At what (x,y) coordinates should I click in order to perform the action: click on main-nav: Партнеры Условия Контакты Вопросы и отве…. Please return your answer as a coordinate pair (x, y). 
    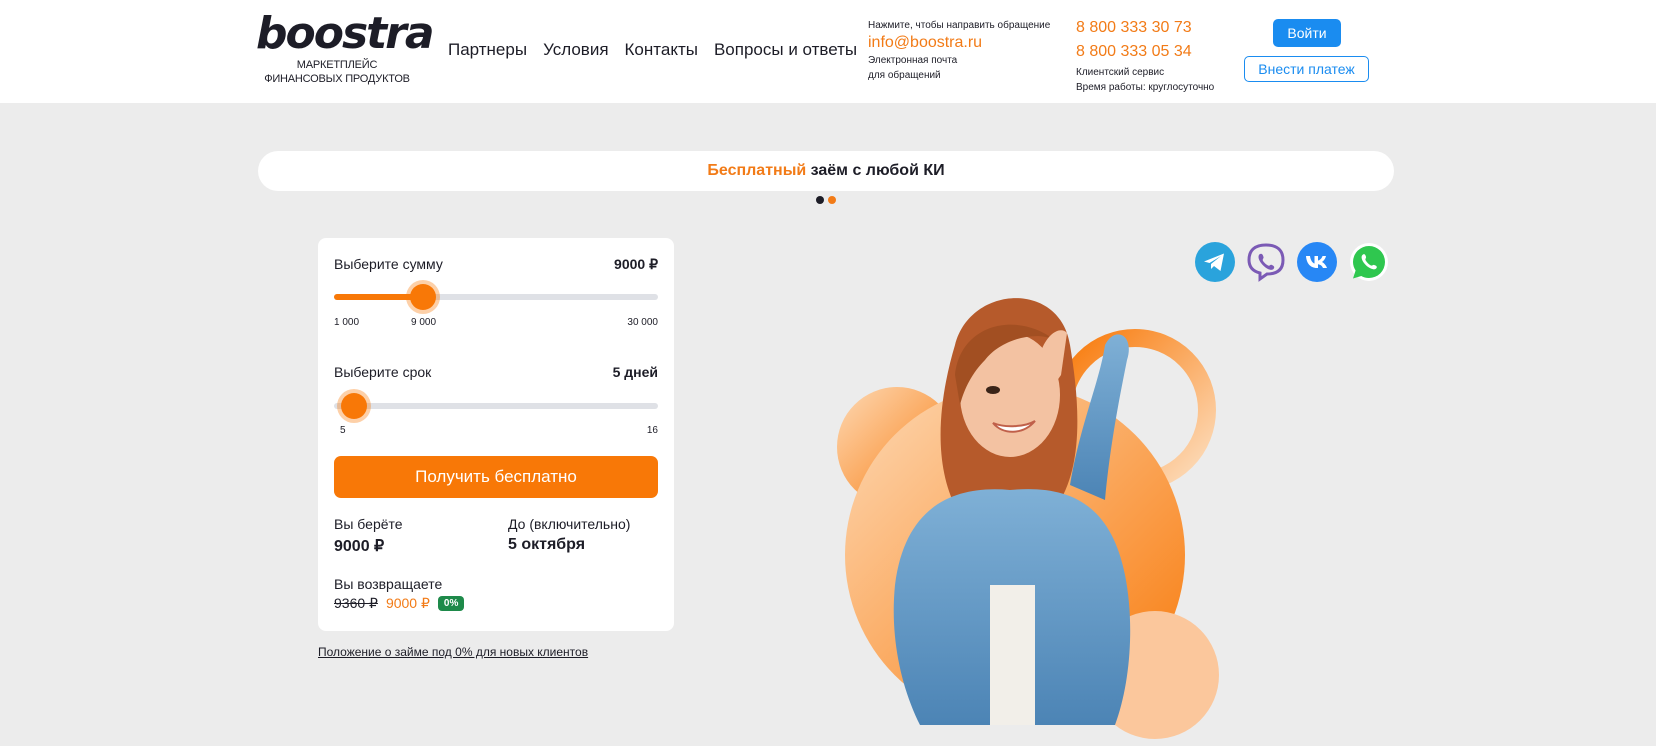
    Looking at the image, I should click on (652, 50).